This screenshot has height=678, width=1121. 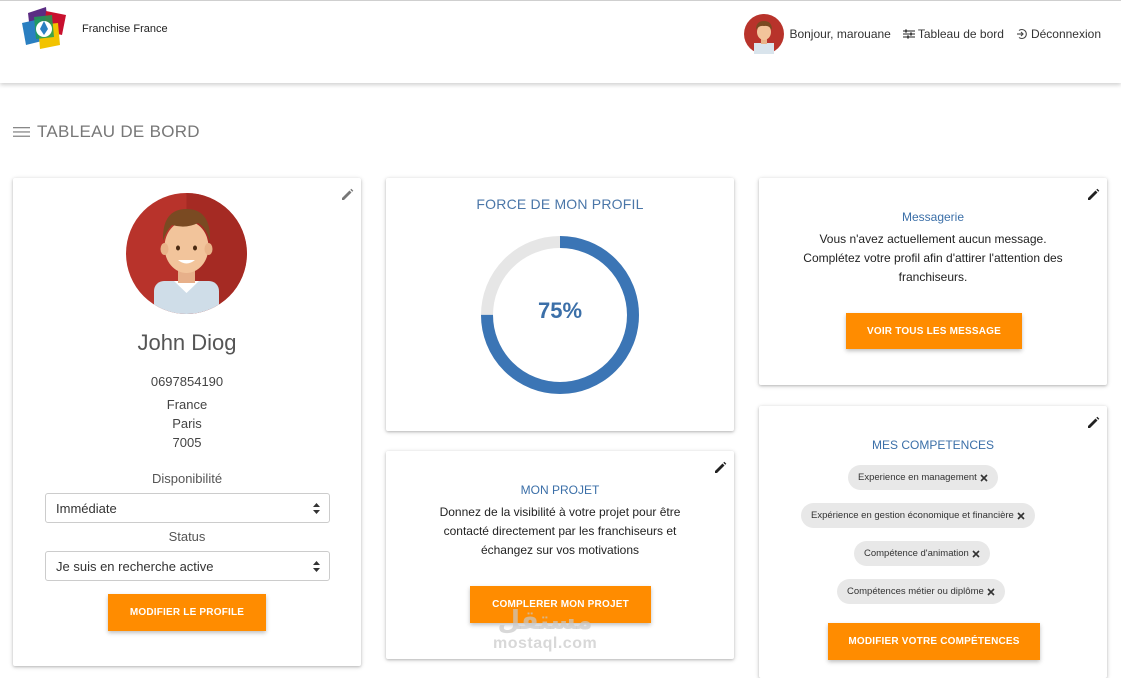 I want to click on availability-select-value: Immédiate, so click(x=86, y=508).